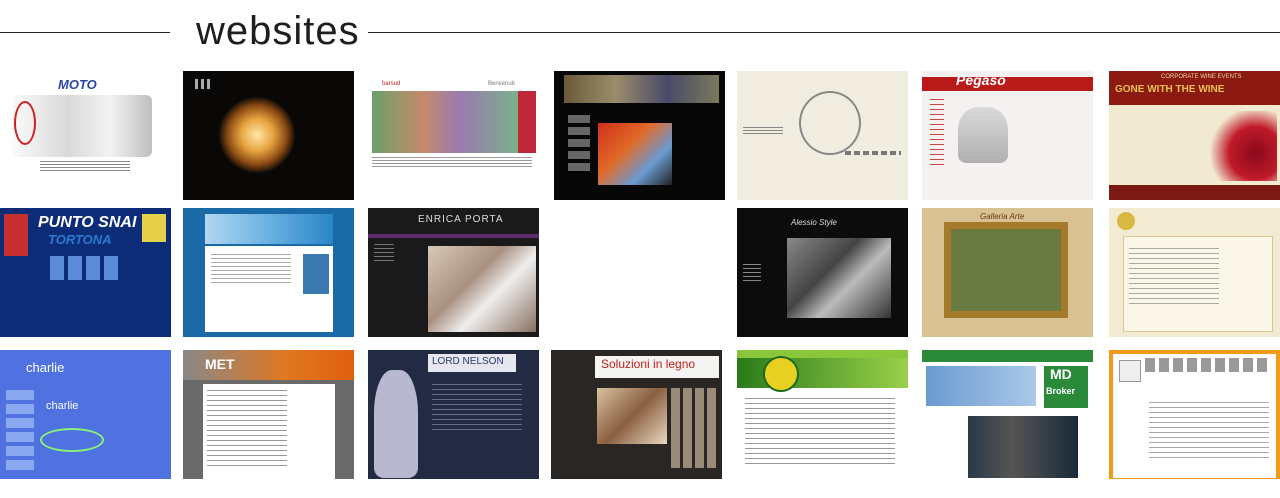 The image size is (1280, 498). Describe the element at coordinates (62, 406) in the screenshot. I see `thumbnail-heading: charlie` at that location.